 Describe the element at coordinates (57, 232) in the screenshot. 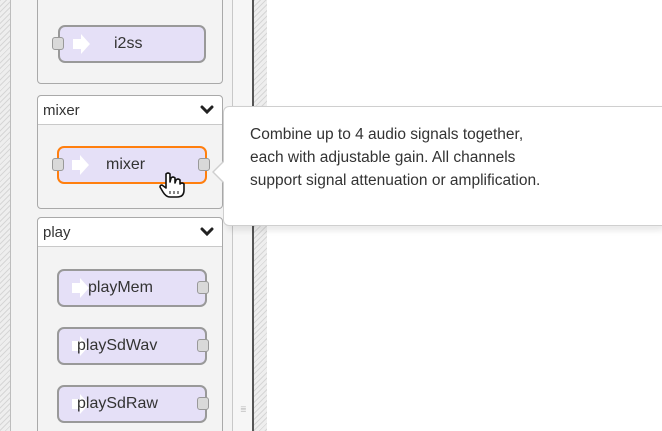

I see `category-title: play` at that location.